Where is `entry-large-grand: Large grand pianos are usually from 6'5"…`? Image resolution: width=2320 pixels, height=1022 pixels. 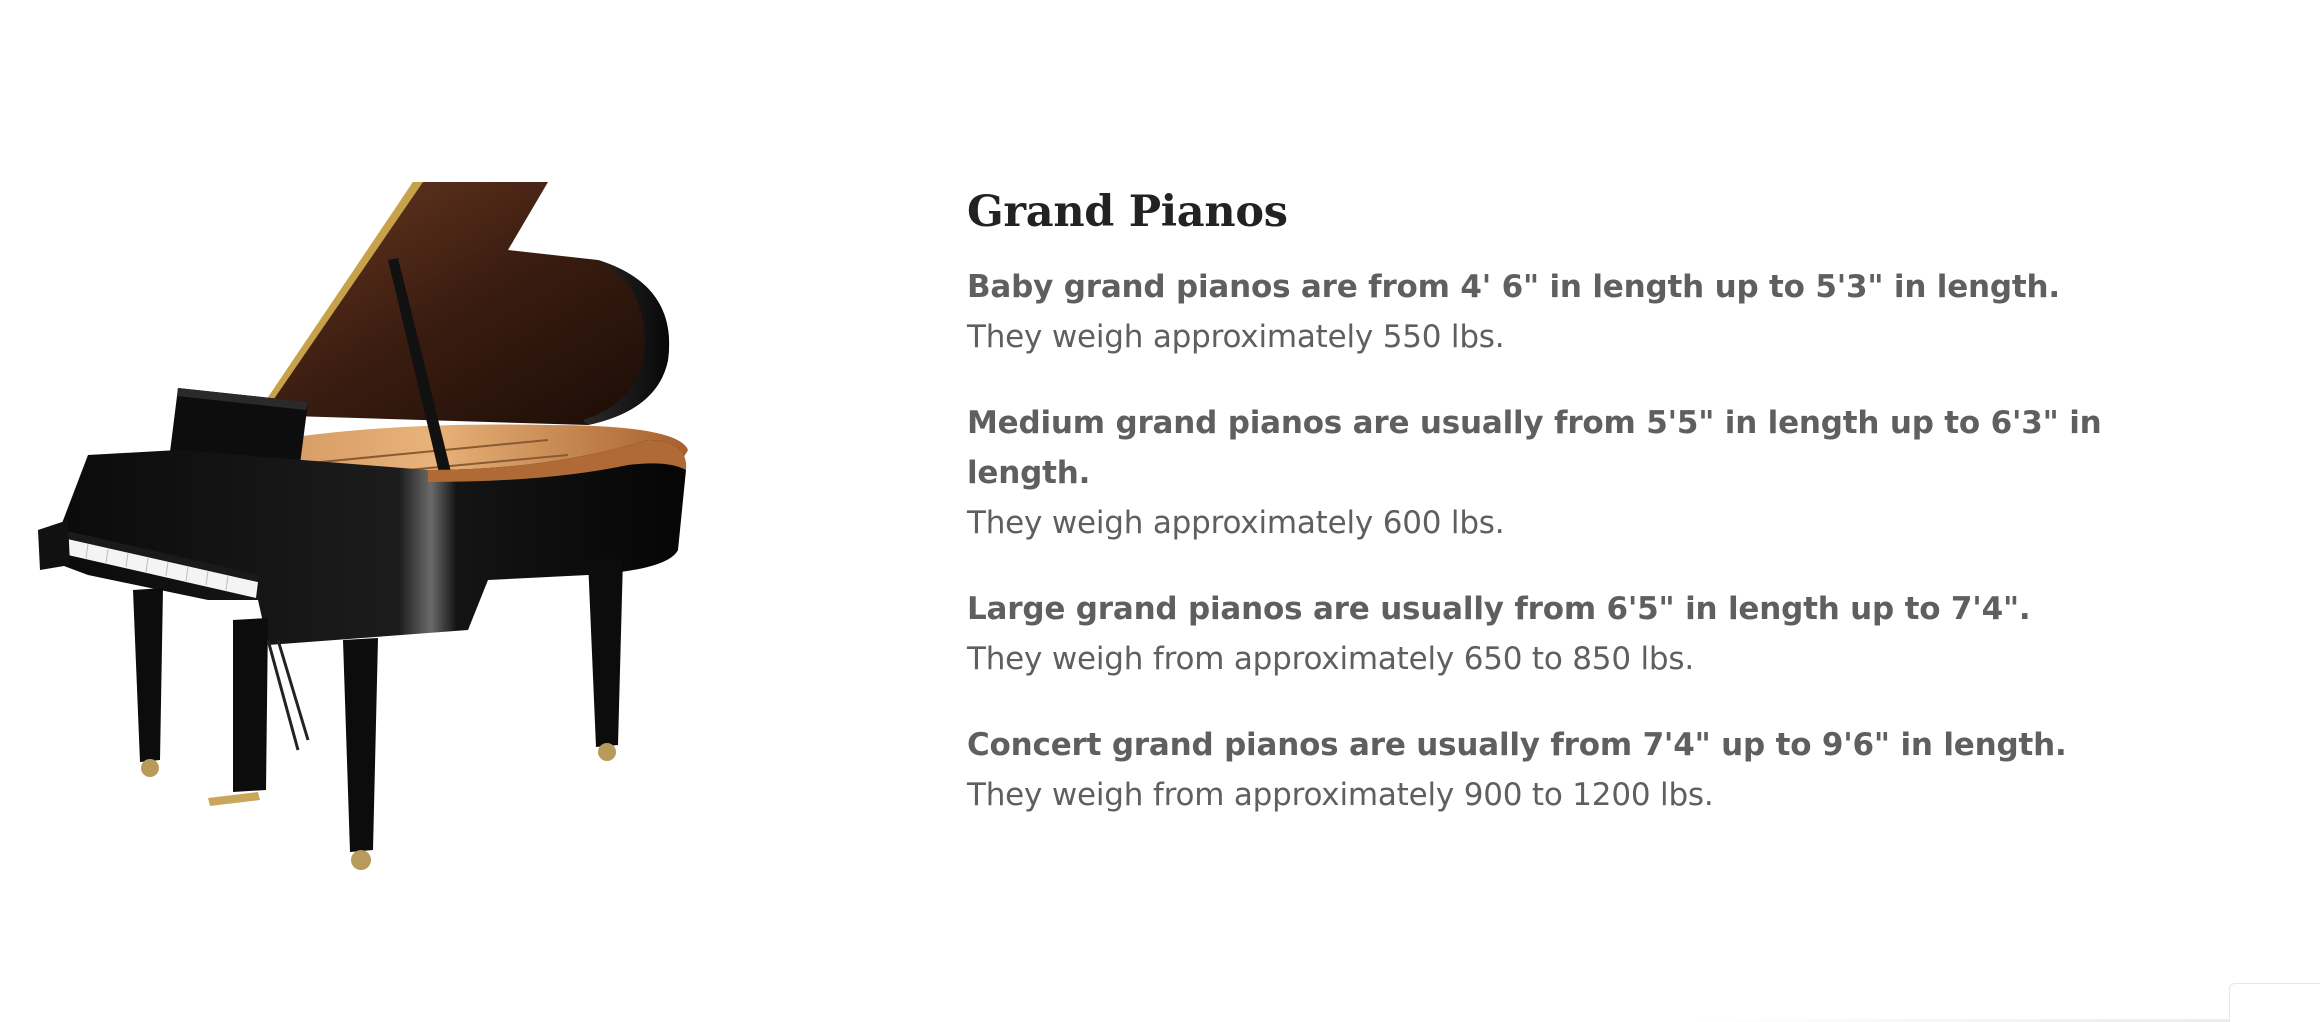 entry-large-grand: Large grand pianos are usually from 6'5"… is located at coordinates (1592, 634).